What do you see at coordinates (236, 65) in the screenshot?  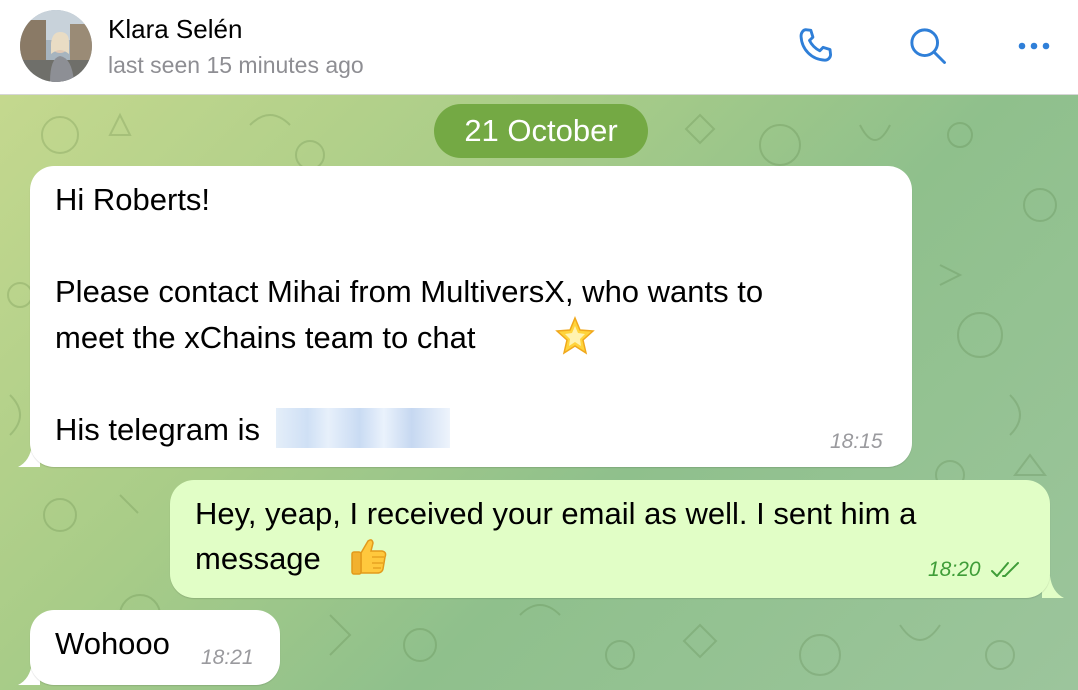 I see `last-seen-status: last seen 15 minutes ago` at bounding box center [236, 65].